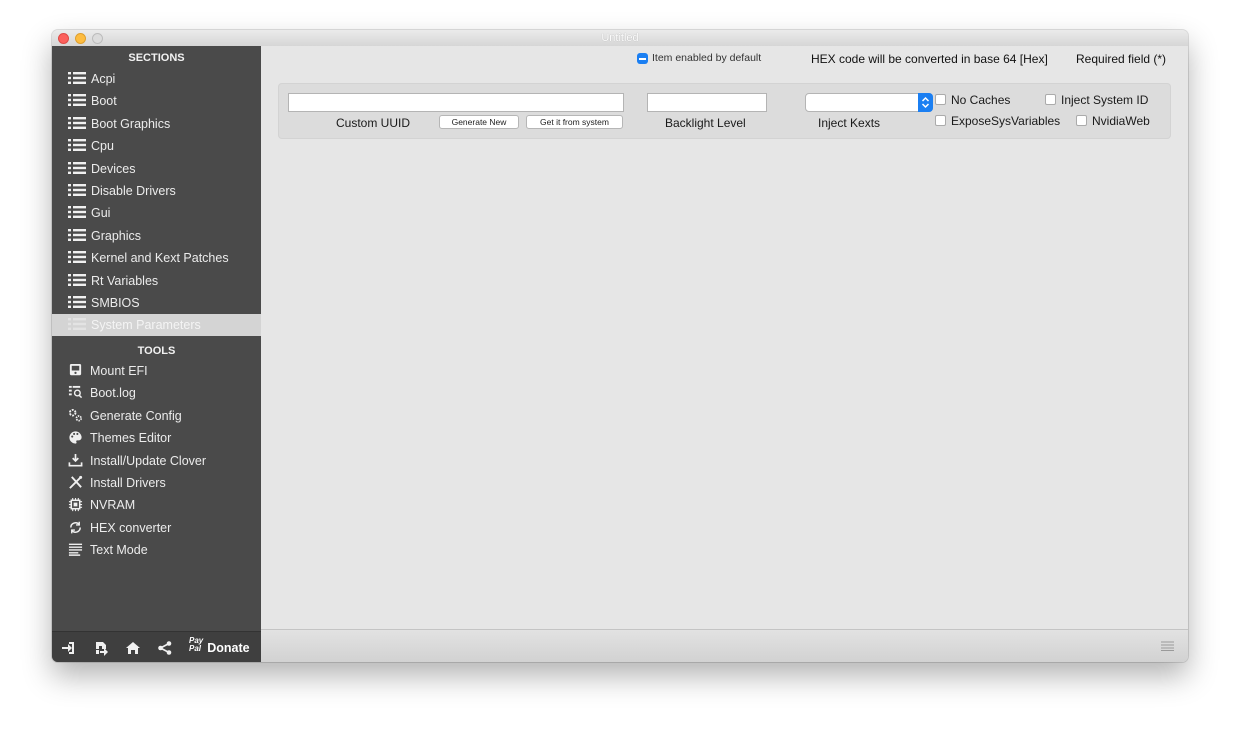  Describe the element at coordinates (76, 482) in the screenshot. I see `tools-icon` at that location.